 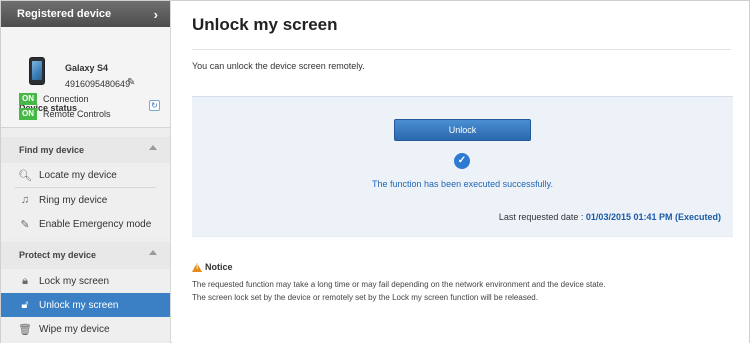 What do you see at coordinates (25, 224) in the screenshot?
I see `wrench-icon: ✎` at bounding box center [25, 224].